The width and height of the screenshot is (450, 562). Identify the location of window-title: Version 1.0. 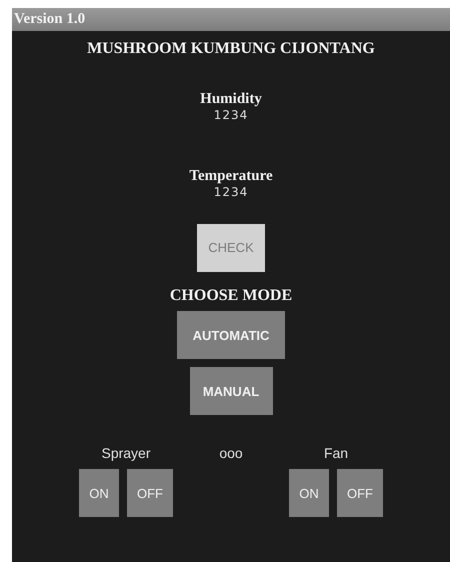
(49, 19).